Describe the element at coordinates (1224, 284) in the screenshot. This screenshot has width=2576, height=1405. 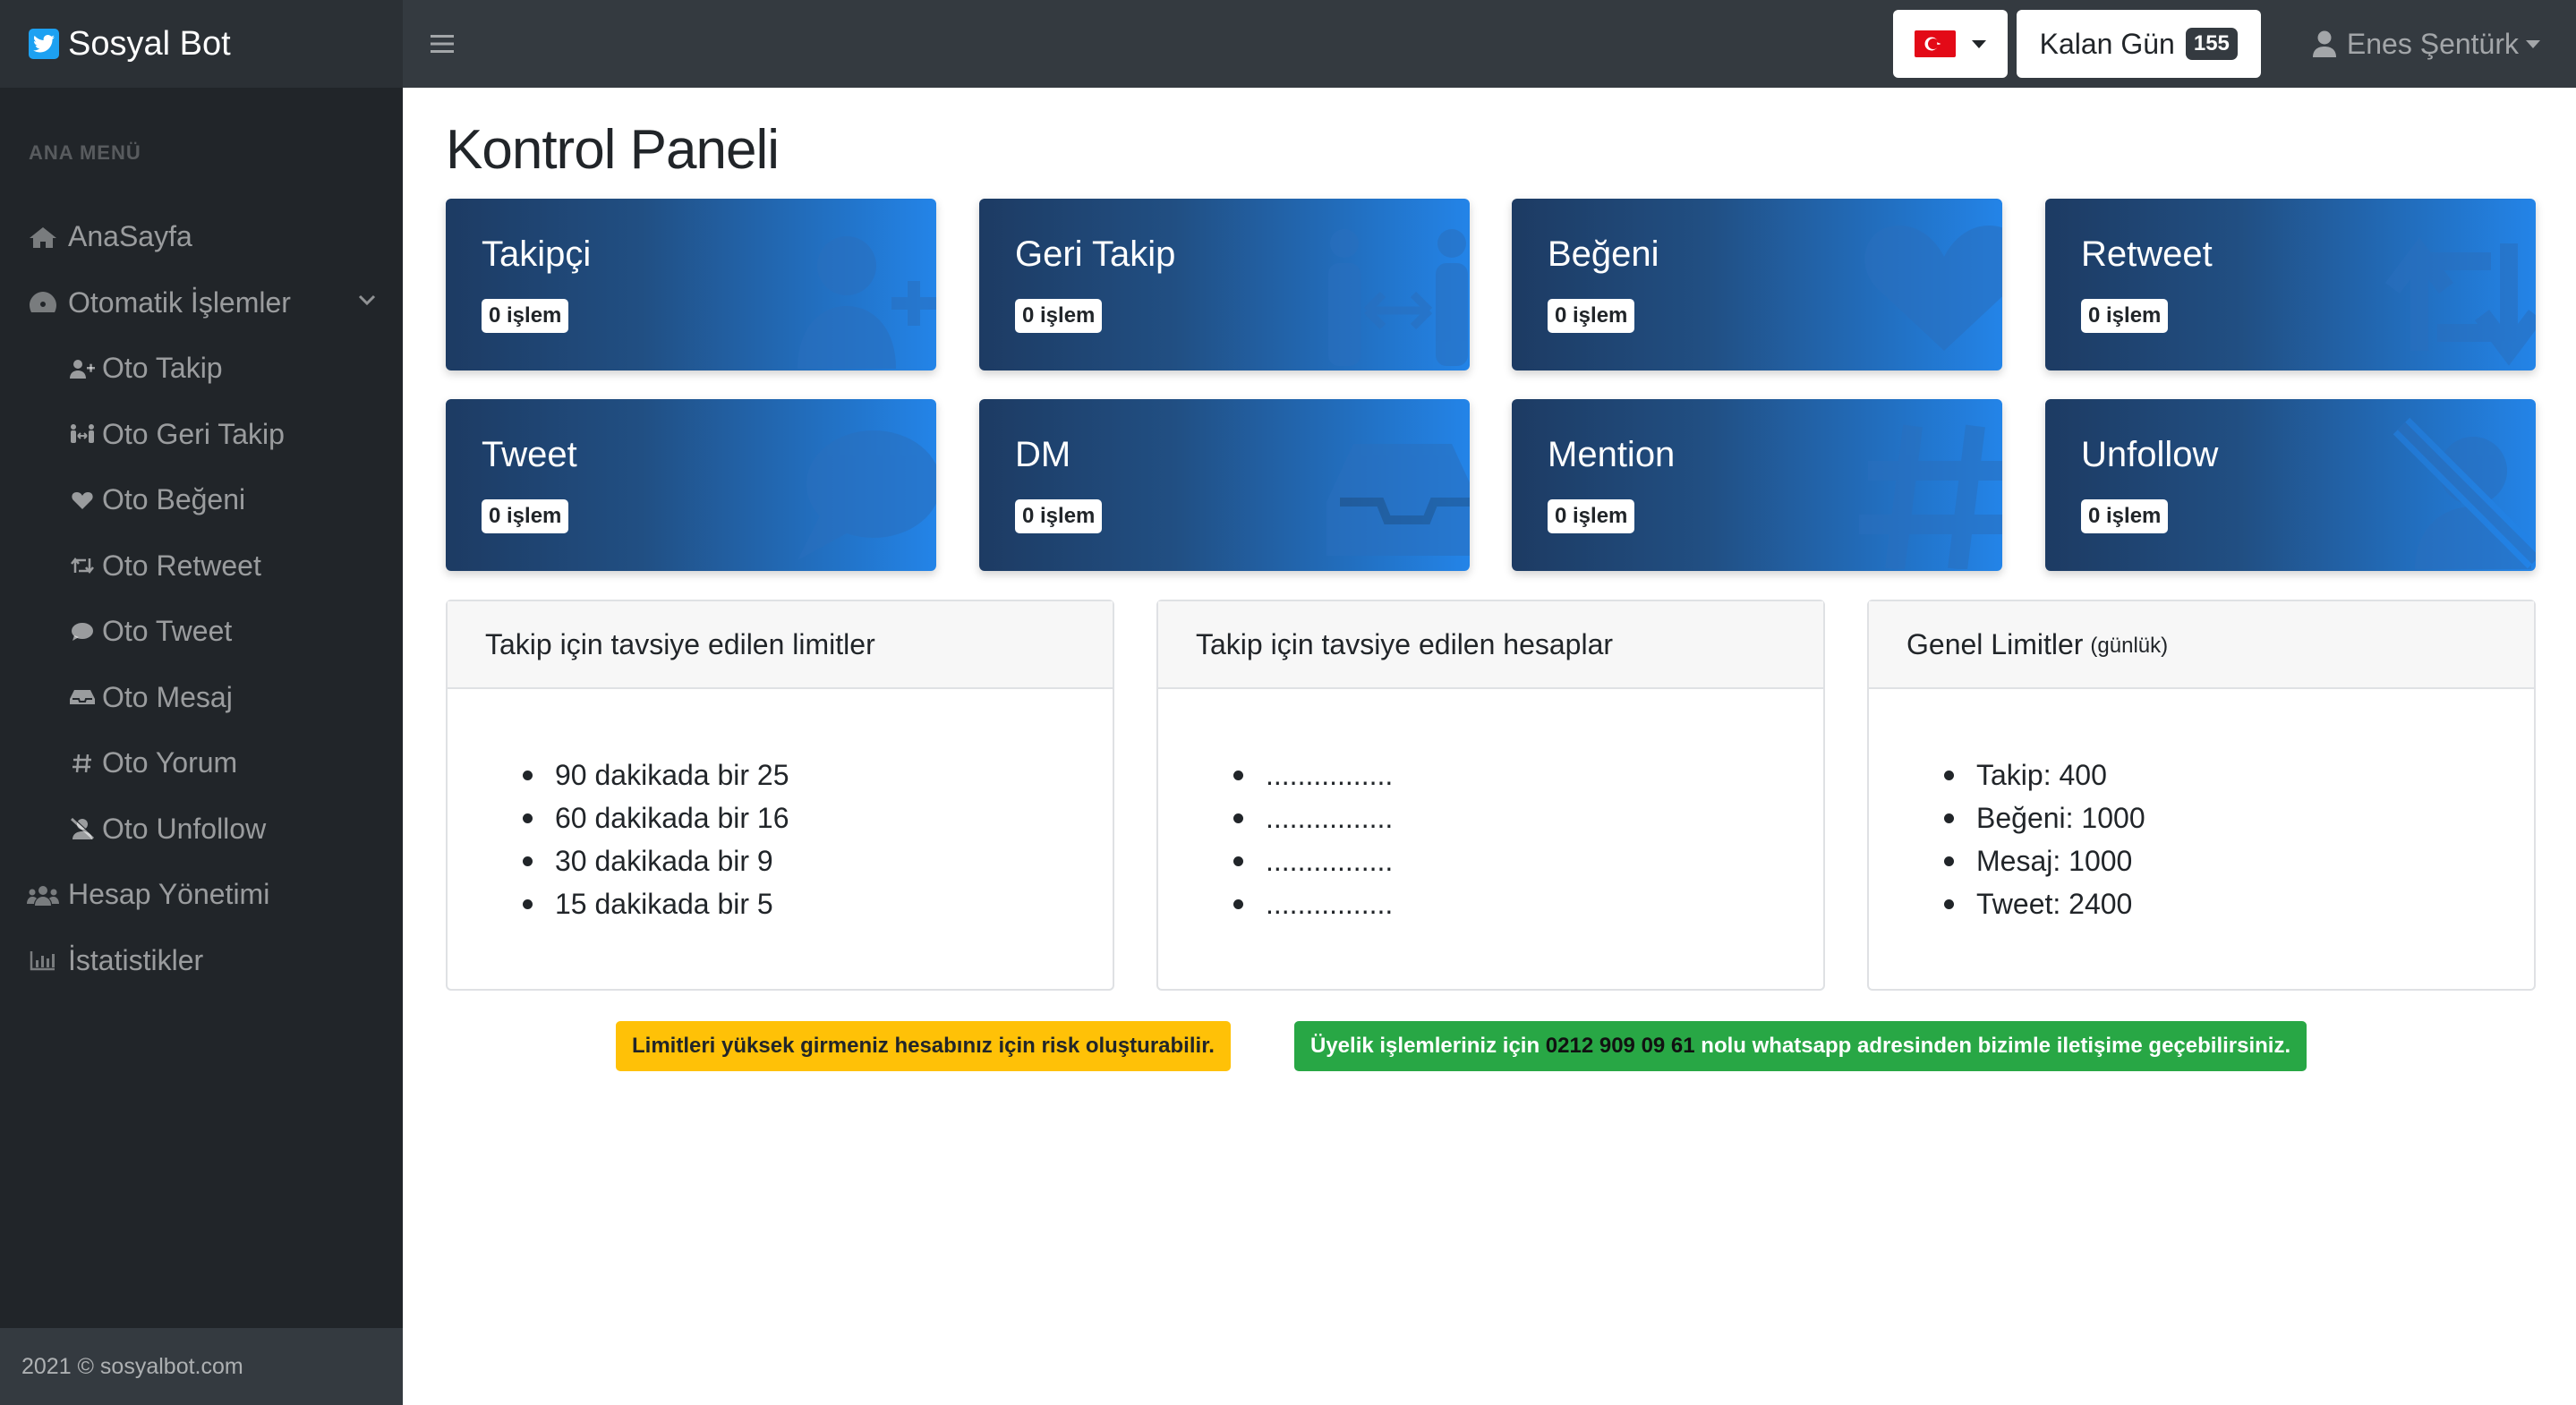
I see `stat-card-follow-back: Geri Takip 0 işlem` at that location.